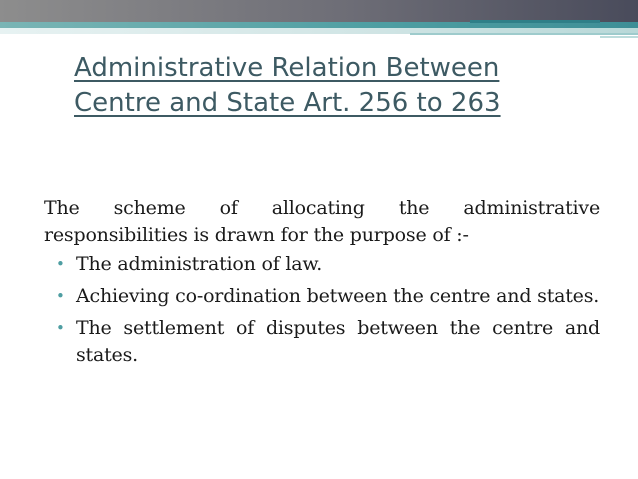 The height and width of the screenshot is (479, 638). What do you see at coordinates (319, 11) in the screenshot?
I see `header-band-dark` at bounding box center [319, 11].